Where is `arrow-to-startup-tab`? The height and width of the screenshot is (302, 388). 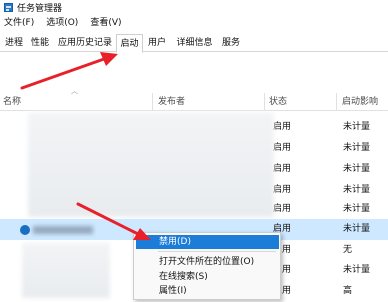 arrow-to-startup-tab is located at coordinates (69, 71).